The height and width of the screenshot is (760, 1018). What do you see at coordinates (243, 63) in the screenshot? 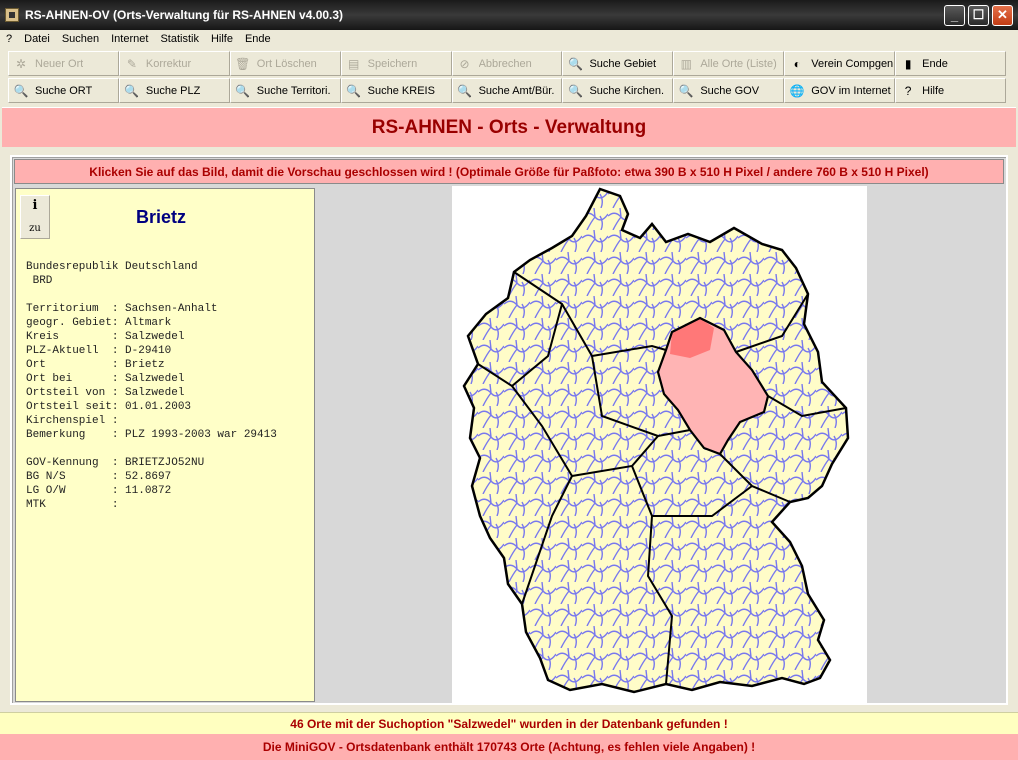
I see `trash-icon: 🗑` at bounding box center [243, 63].